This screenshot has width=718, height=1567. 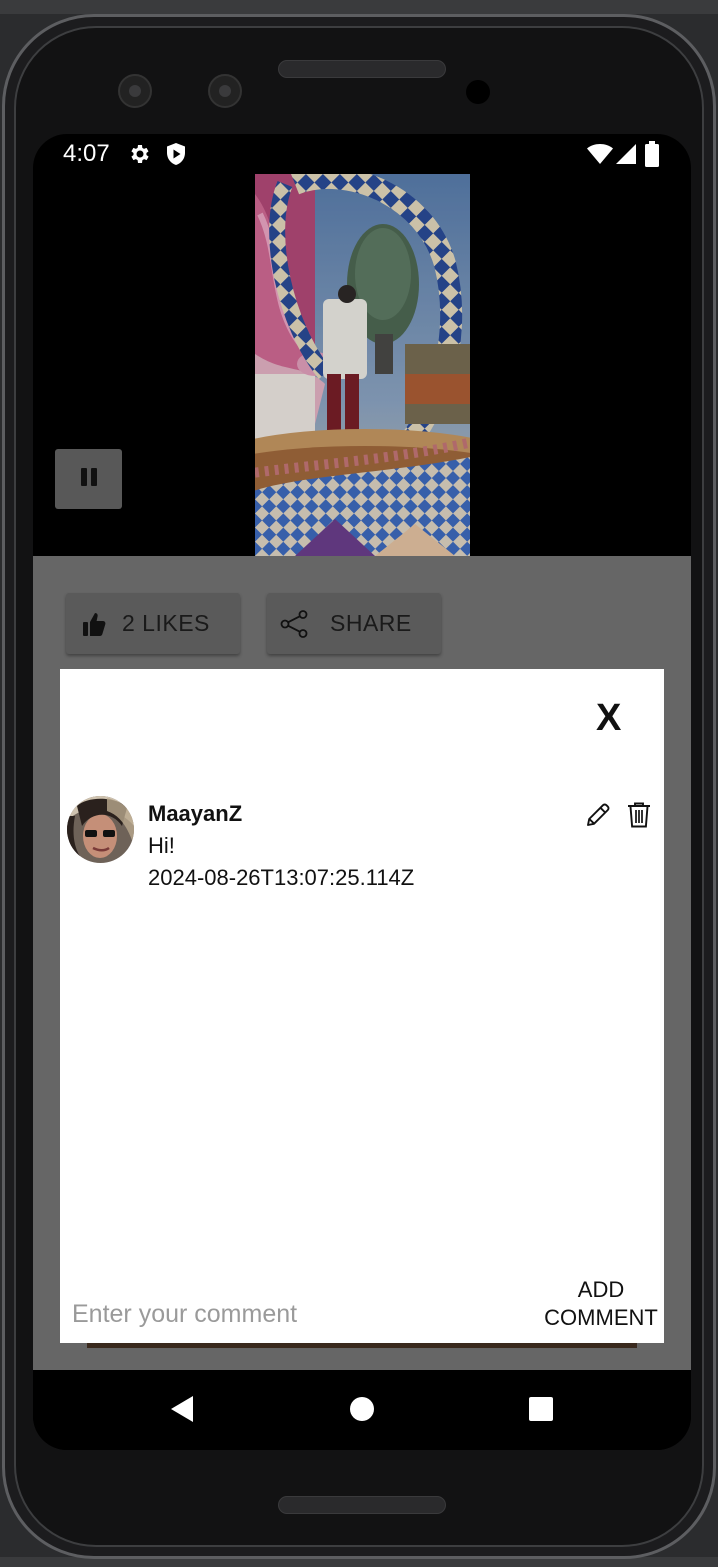 I want to click on close-button: X, so click(x=608, y=718).